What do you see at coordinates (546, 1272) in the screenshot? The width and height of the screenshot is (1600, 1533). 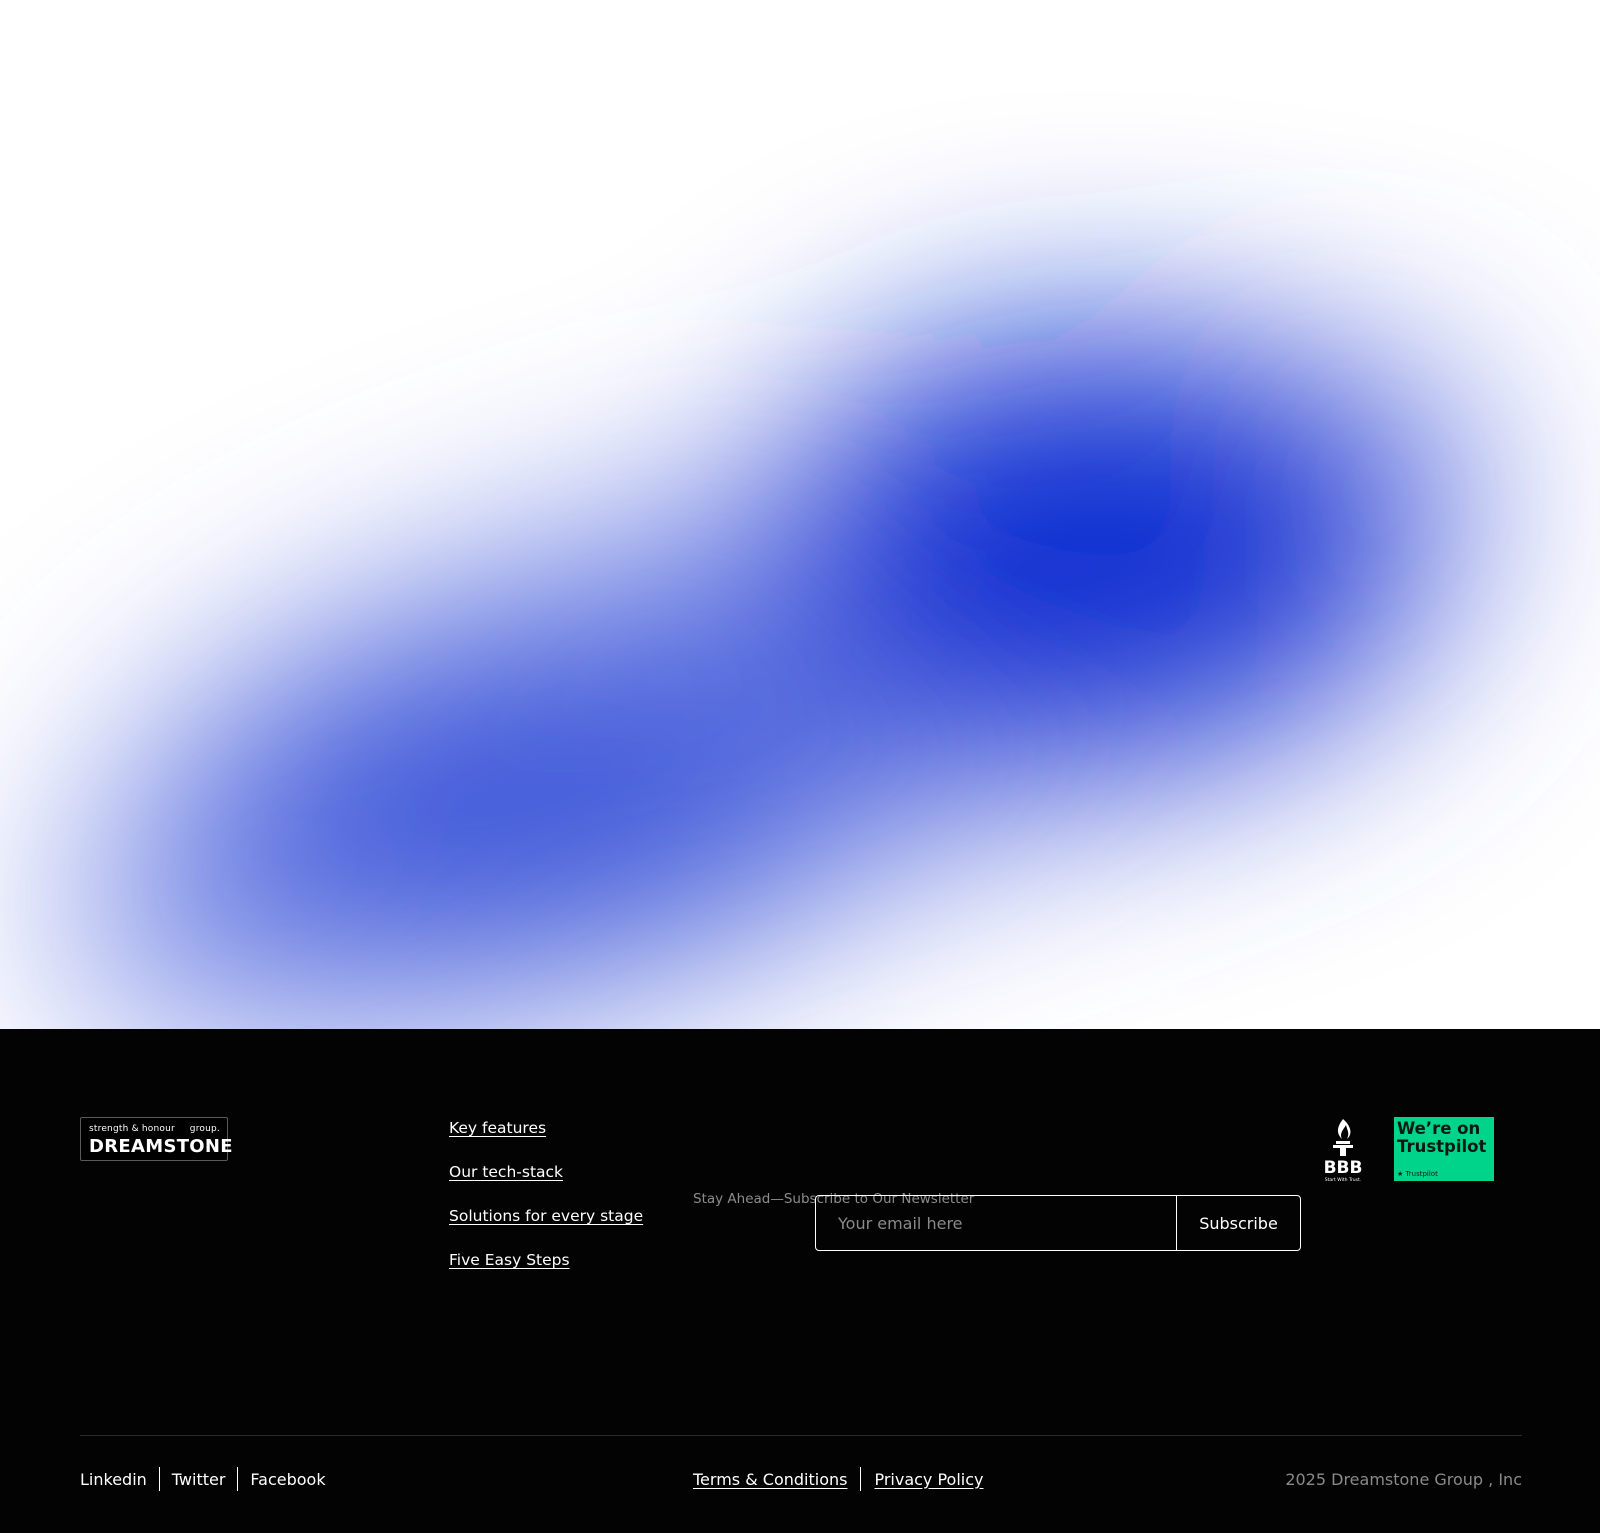 I see `footer-nav-item: Five Easy Steps` at bounding box center [546, 1272].